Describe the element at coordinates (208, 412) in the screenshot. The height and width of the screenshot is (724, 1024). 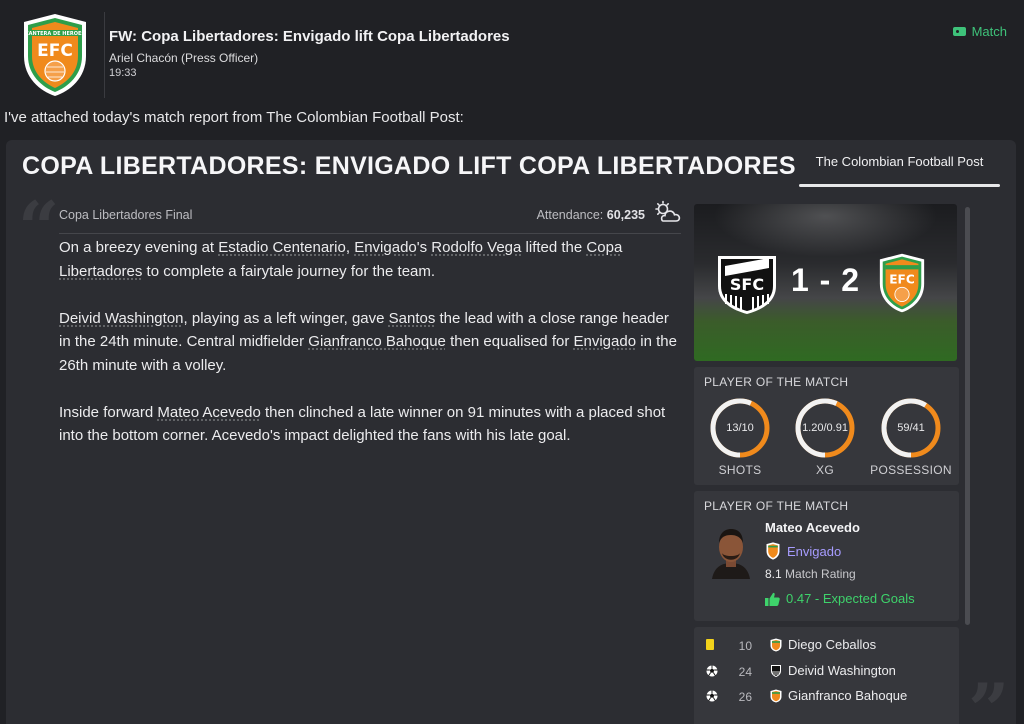
I see `player-link: Mateo Acevedo` at that location.